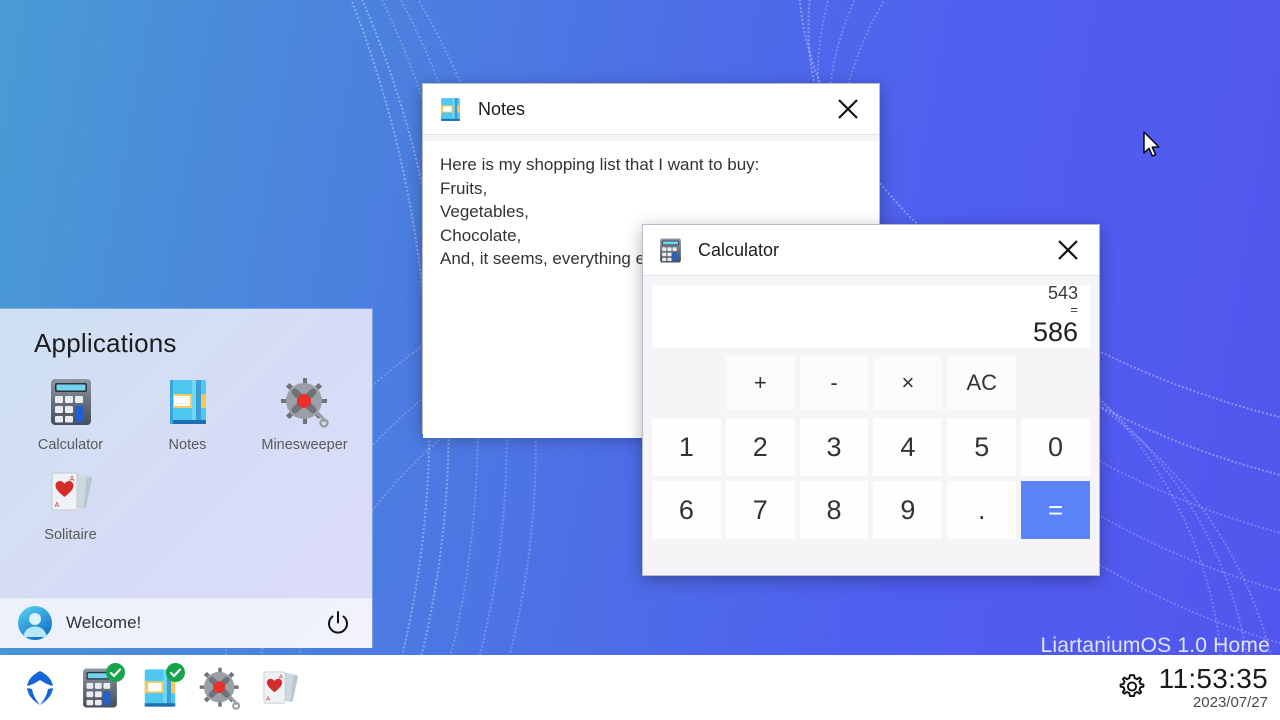  Describe the element at coordinates (186, 622) in the screenshot. I see `welcome-bar: Welcome!` at that location.